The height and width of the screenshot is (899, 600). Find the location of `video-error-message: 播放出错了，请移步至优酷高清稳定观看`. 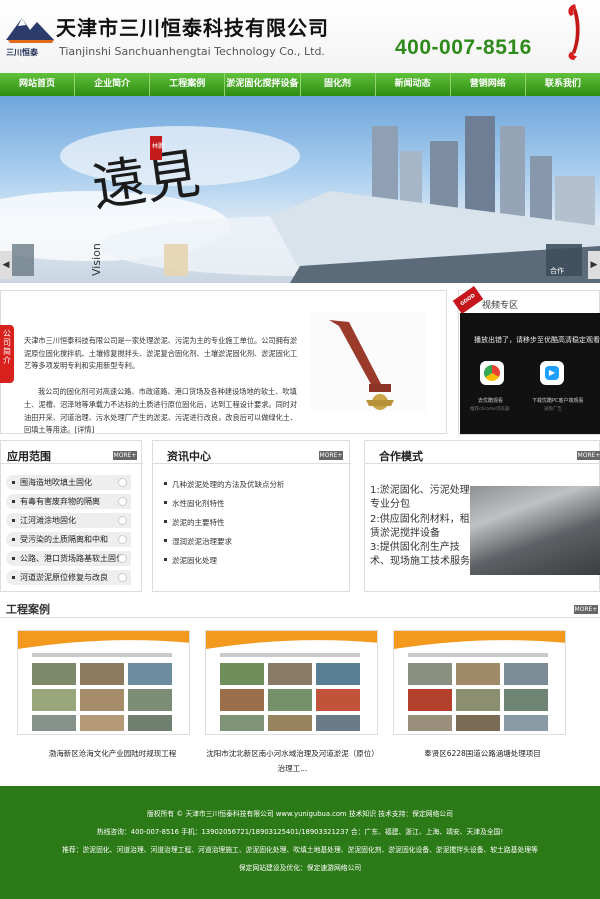

video-error-message: 播放出错了，请移步至优酷高清稳定观看 is located at coordinates (537, 340).